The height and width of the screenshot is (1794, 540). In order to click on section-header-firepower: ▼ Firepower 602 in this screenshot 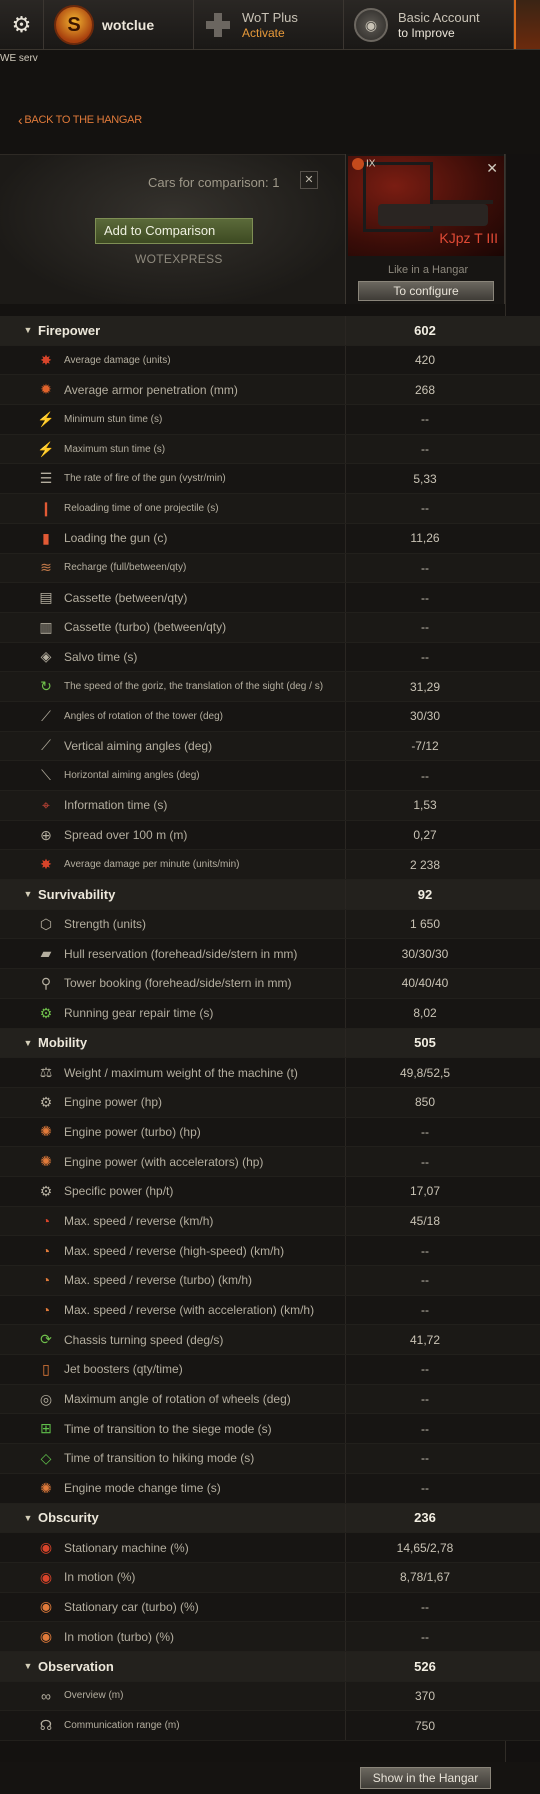, I will do `click(270, 331)`.